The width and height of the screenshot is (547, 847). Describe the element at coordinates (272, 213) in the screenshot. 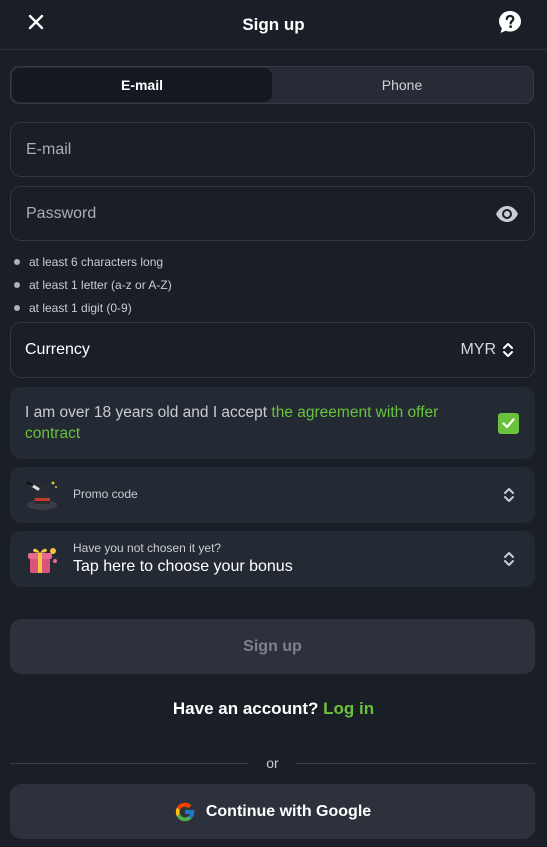

I see `password-field: Password` at that location.